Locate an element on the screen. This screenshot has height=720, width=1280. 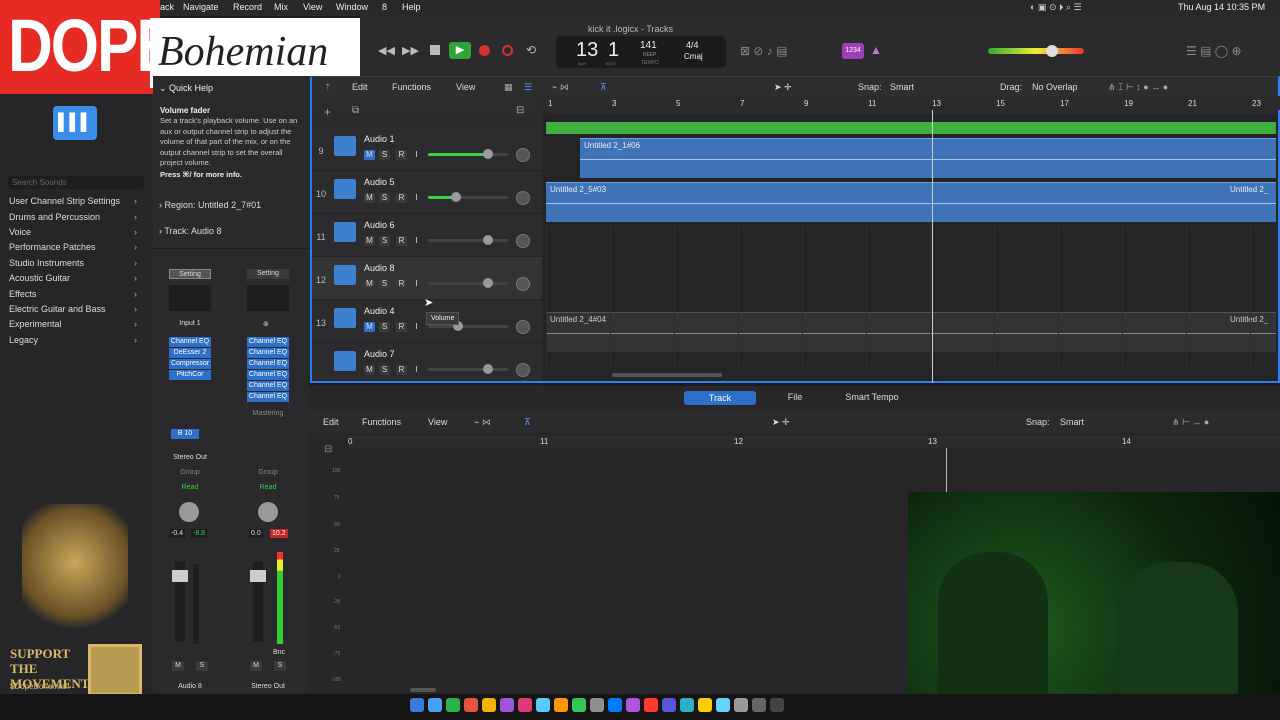
tab-track: Track is located at coordinates (720, 398).